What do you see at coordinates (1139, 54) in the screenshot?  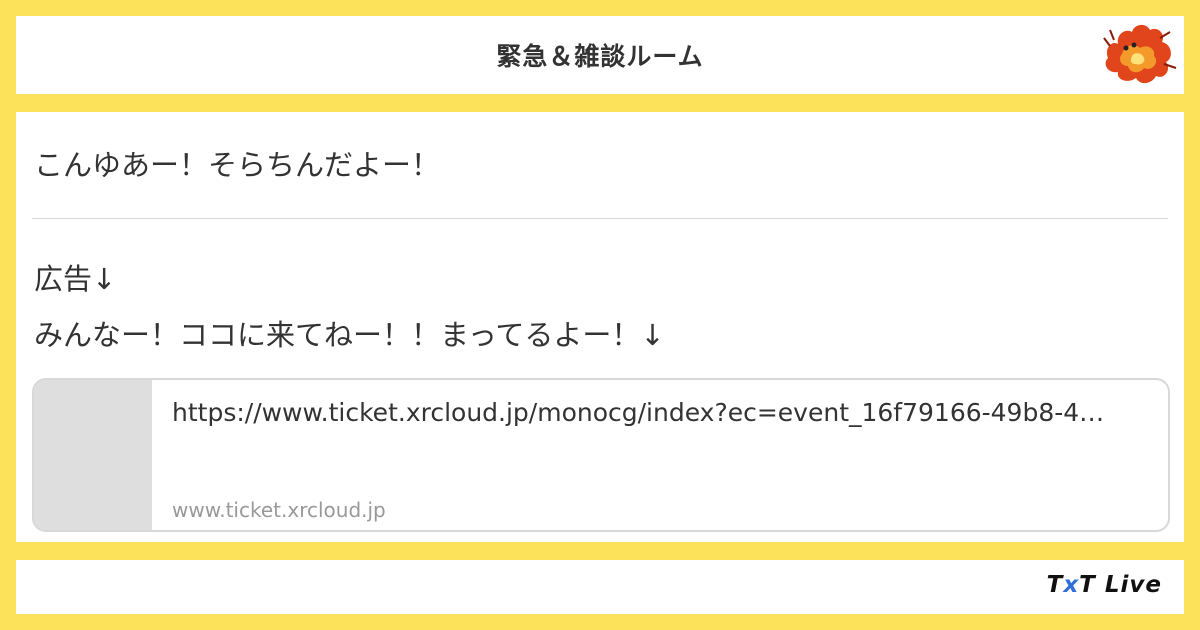 I see `avatar-icon` at bounding box center [1139, 54].